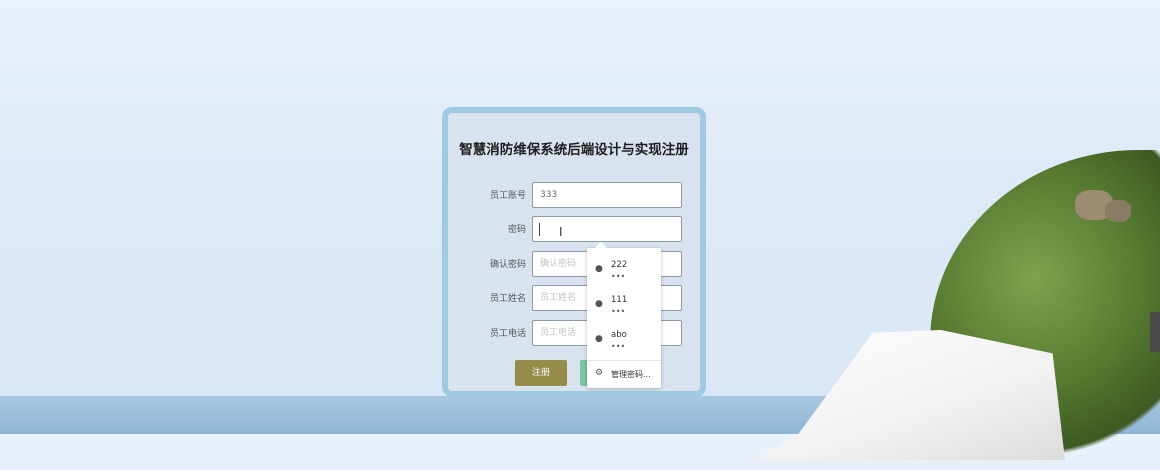  I want to click on settings-icon: ⚙, so click(599, 373).